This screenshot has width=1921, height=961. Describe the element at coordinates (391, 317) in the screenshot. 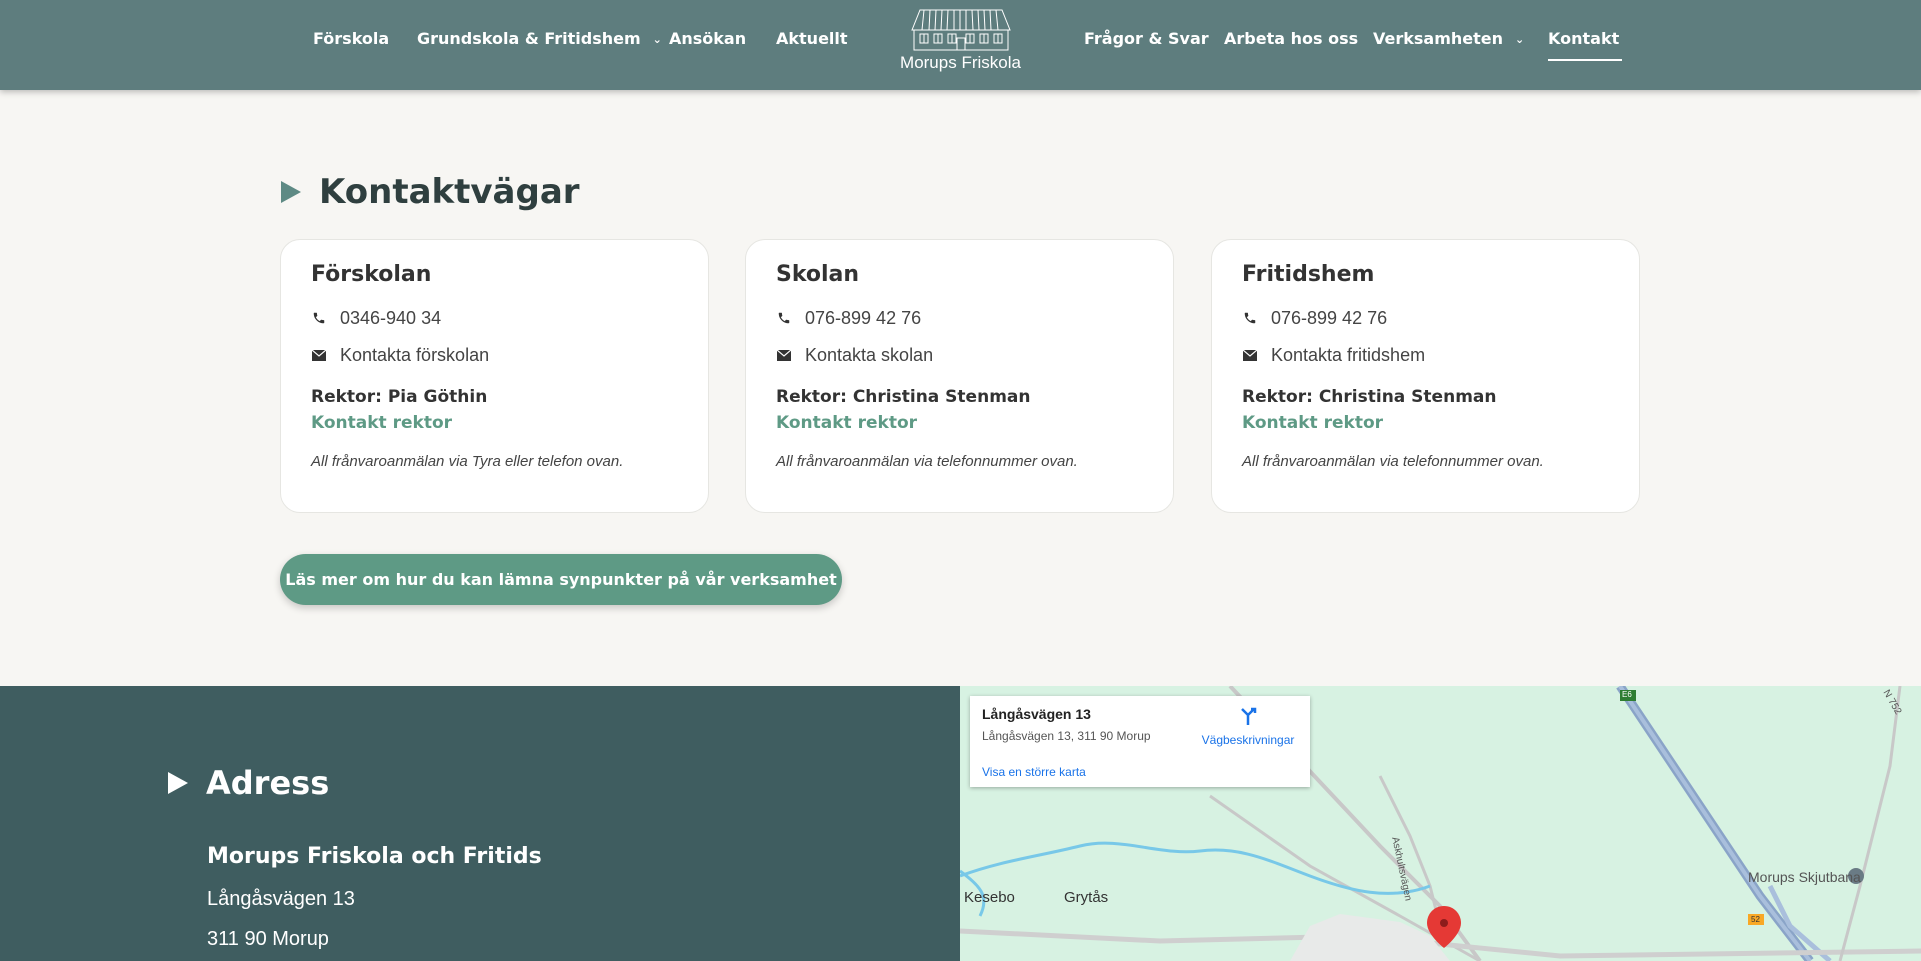

I see `phone-number: 0346-940 34` at that location.